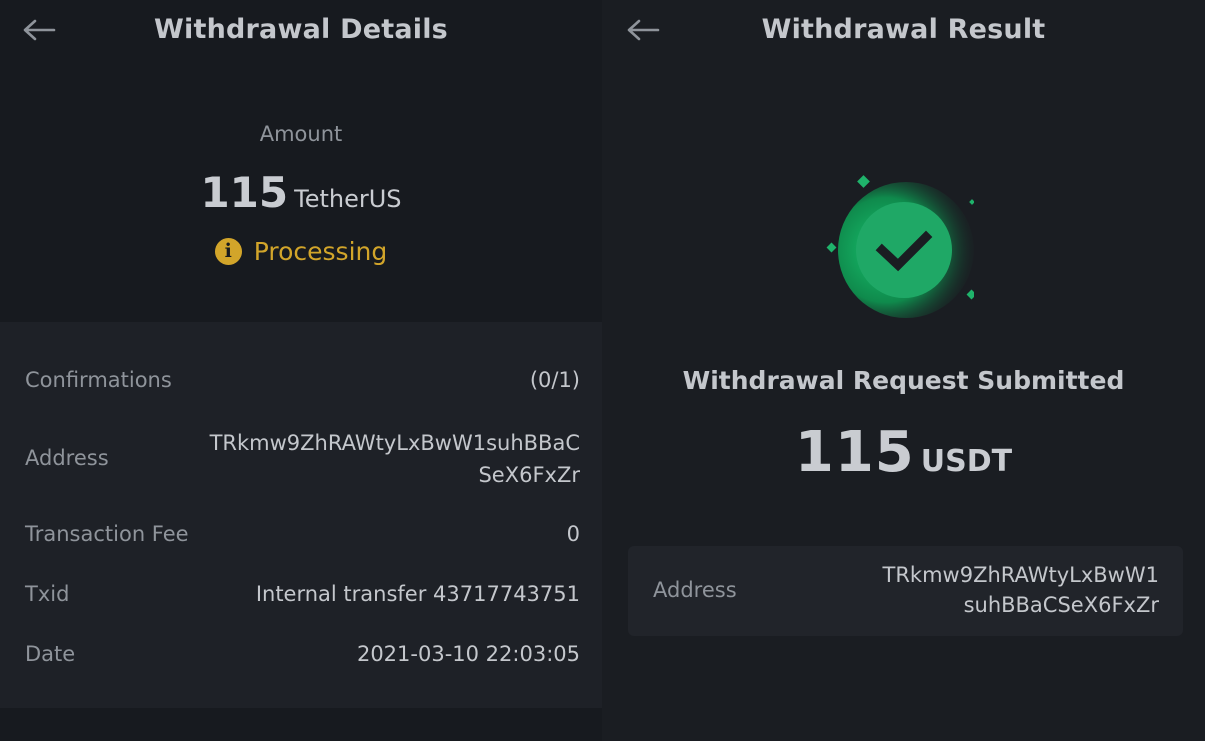 Image resolution: width=1205 pixels, height=741 pixels. What do you see at coordinates (50, 654) in the screenshot?
I see `date-label: Date` at bounding box center [50, 654].